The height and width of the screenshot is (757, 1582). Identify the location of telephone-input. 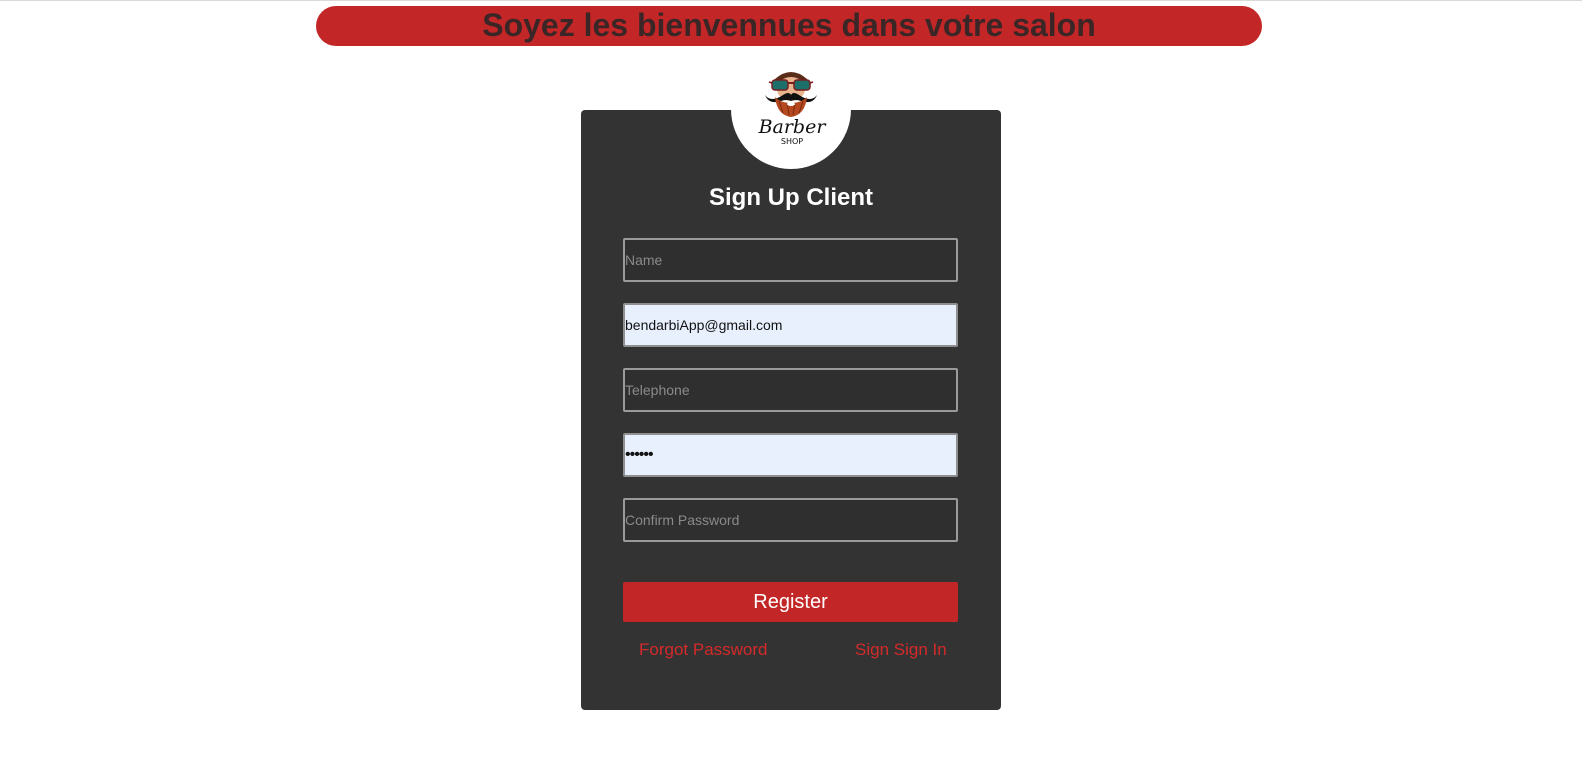
(790, 390).